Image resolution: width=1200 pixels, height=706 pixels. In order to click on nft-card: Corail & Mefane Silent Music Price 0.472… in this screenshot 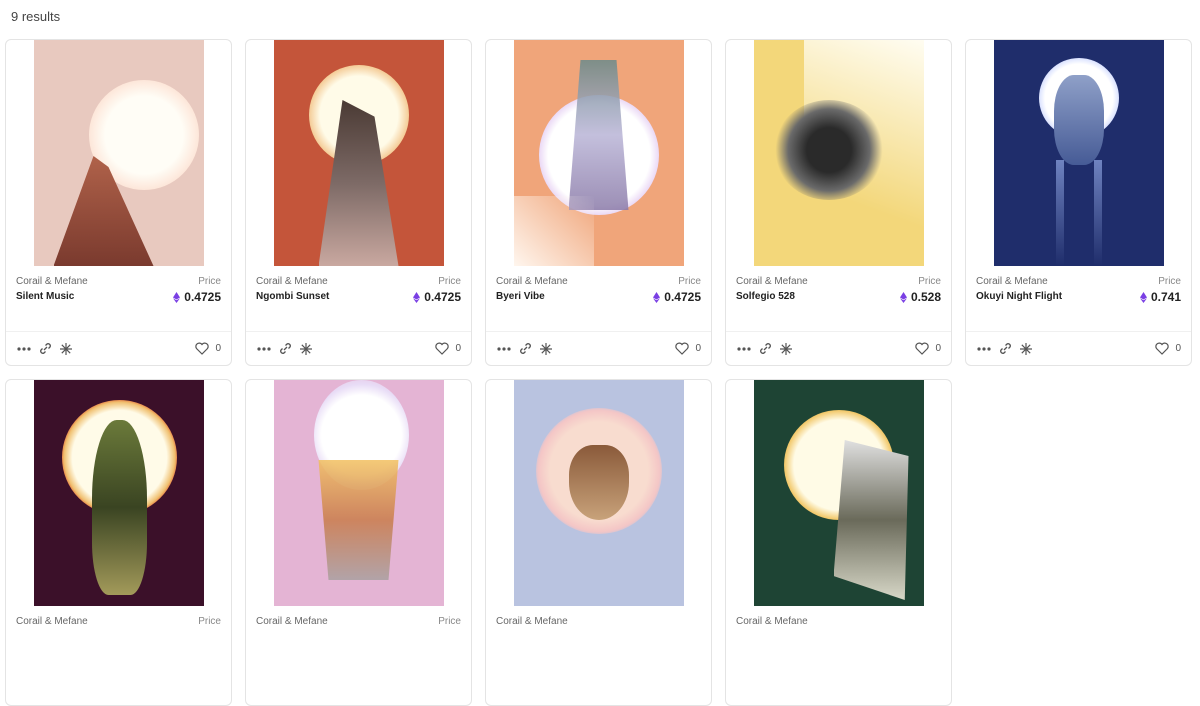, I will do `click(118, 202)`.